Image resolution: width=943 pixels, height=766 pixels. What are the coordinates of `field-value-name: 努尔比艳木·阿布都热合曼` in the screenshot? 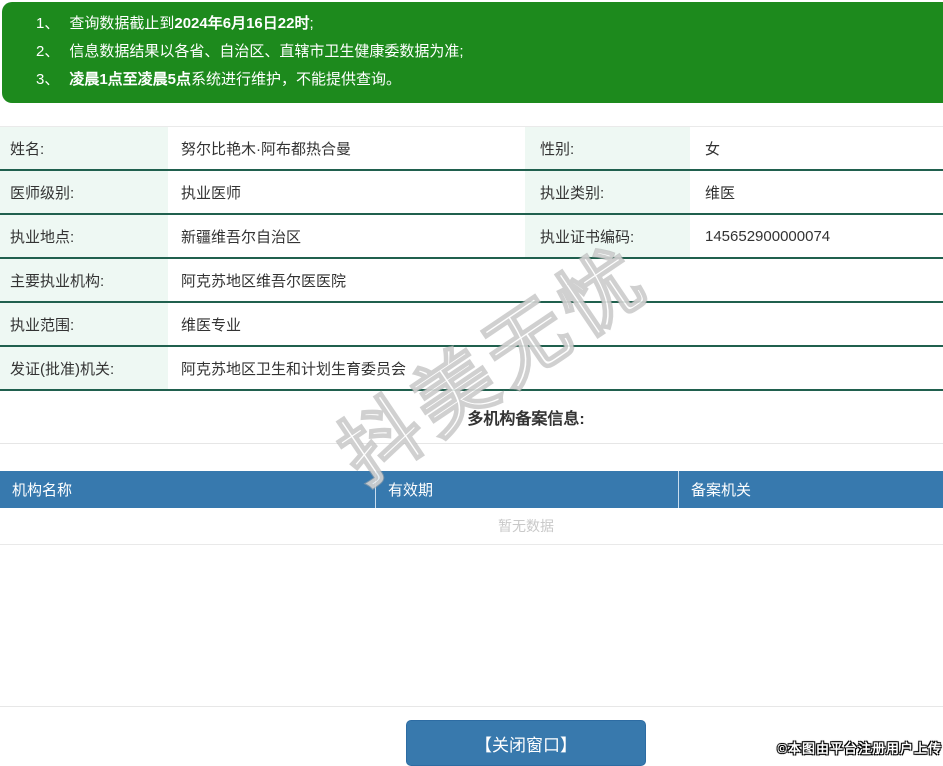 It's located at (266, 149).